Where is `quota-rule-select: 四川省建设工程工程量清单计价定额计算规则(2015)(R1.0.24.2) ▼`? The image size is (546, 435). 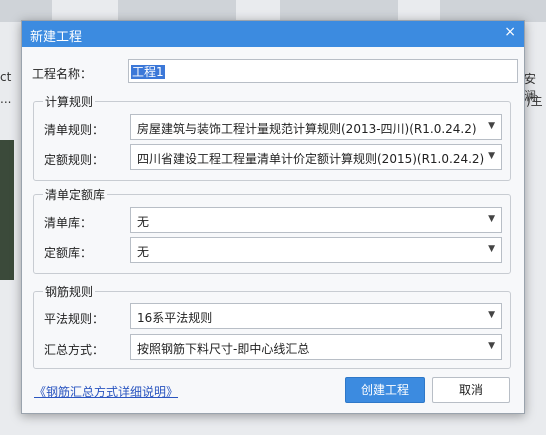
quota-rule-select: 四川省建设工程工程量清单计价定额计算规则(2015)(R1.0.24.2) ▼ is located at coordinates (316, 157).